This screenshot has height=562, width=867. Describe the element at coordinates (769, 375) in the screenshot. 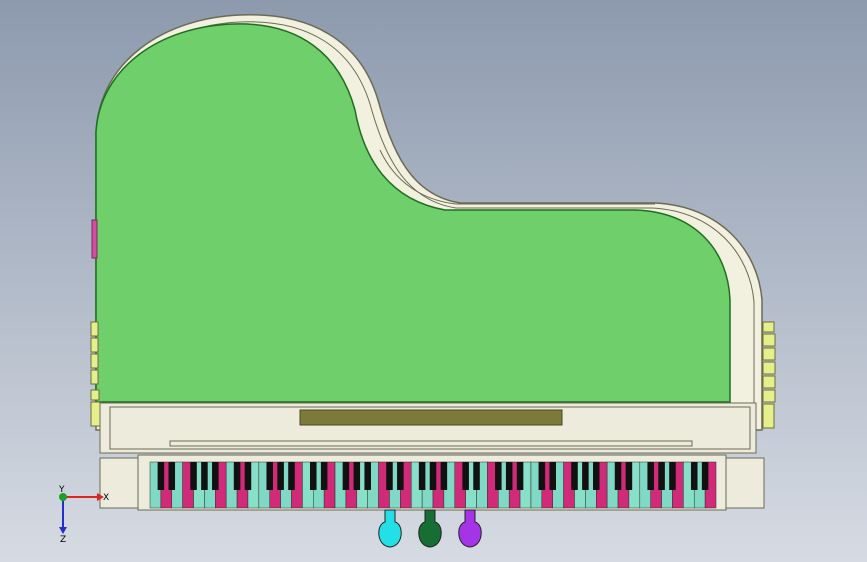

I see `right-hinge-stack` at that location.